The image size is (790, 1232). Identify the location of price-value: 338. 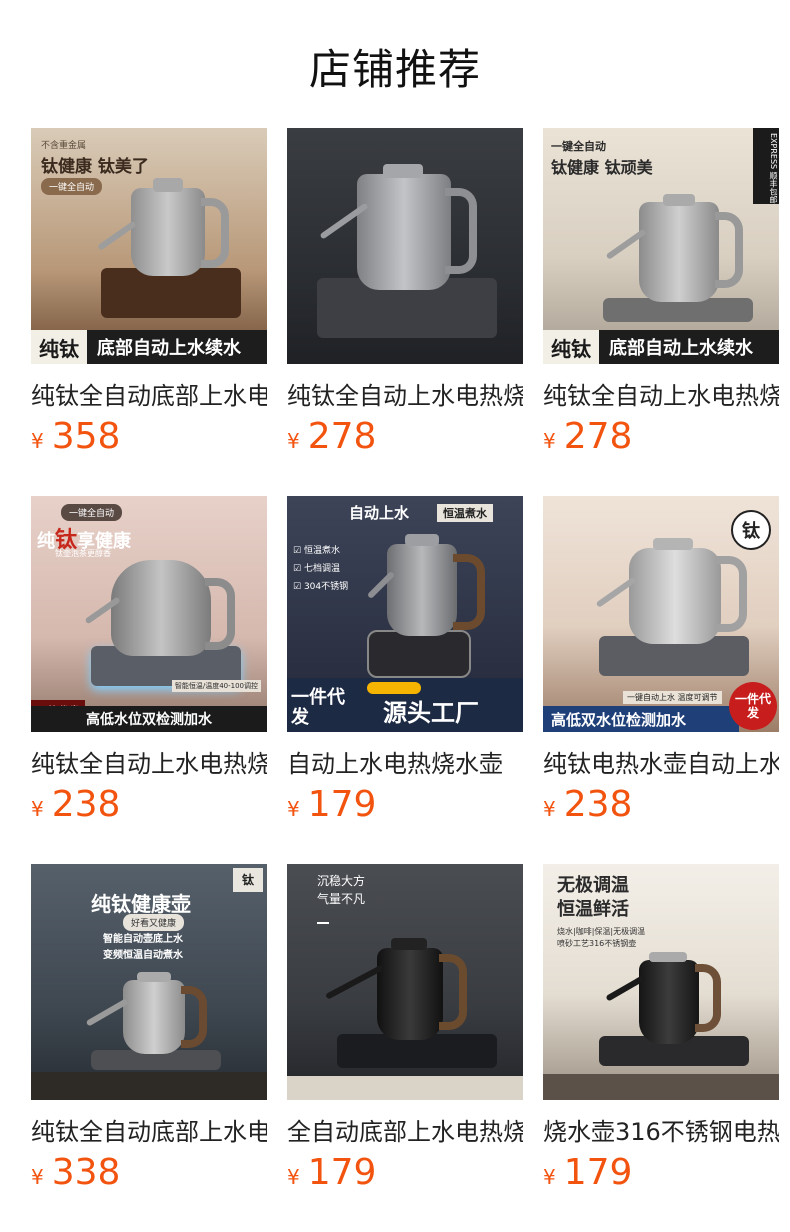
(86, 1172).